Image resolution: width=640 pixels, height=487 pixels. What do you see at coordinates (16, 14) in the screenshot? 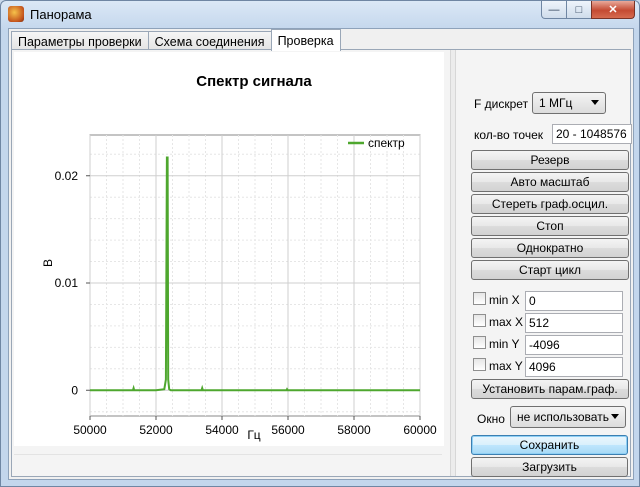
I see `app-icon` at bounding box center [16, 14].